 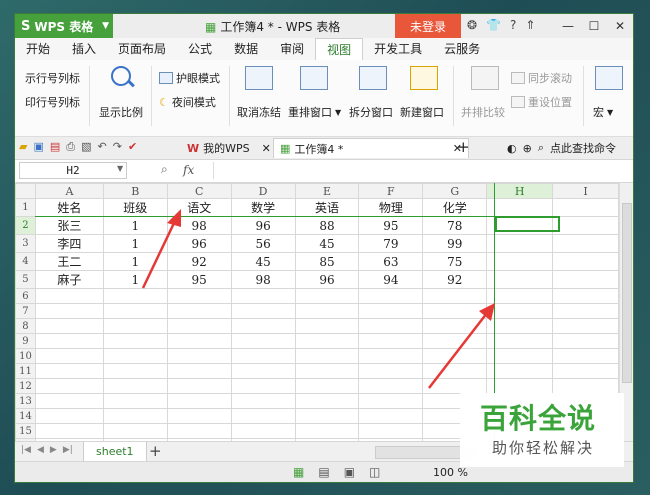 I want to click on column-header-selected: H, so click(x=520, y=191).